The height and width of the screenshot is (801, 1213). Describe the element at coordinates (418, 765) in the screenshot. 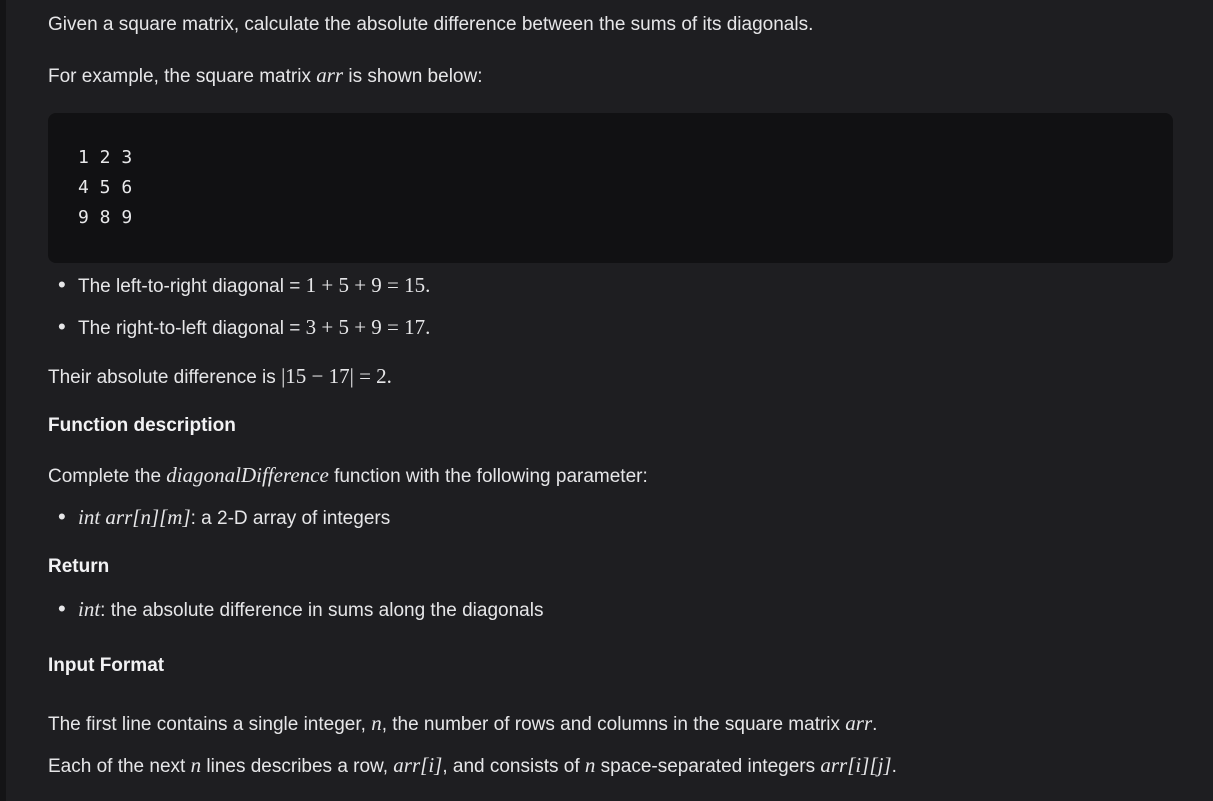

I see `math-arr-i: arr[i]` at that location.